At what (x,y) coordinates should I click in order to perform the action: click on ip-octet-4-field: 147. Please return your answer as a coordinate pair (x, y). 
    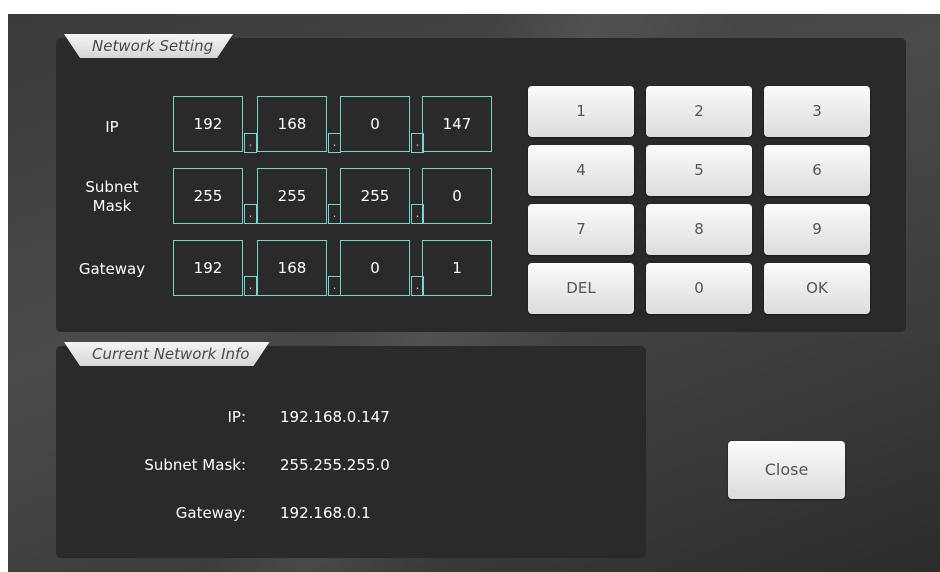
    Looking at the image, I should click on (457, 124).